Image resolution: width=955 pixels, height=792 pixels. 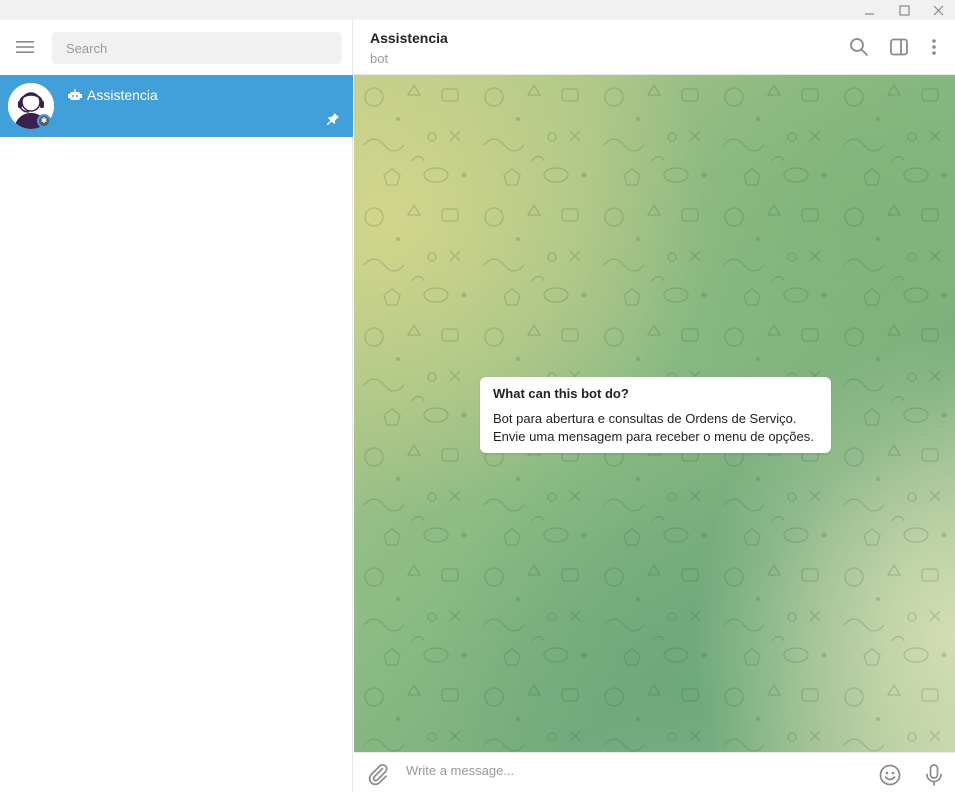 I want to click on minimize-icon, so click(x=869, y=10).